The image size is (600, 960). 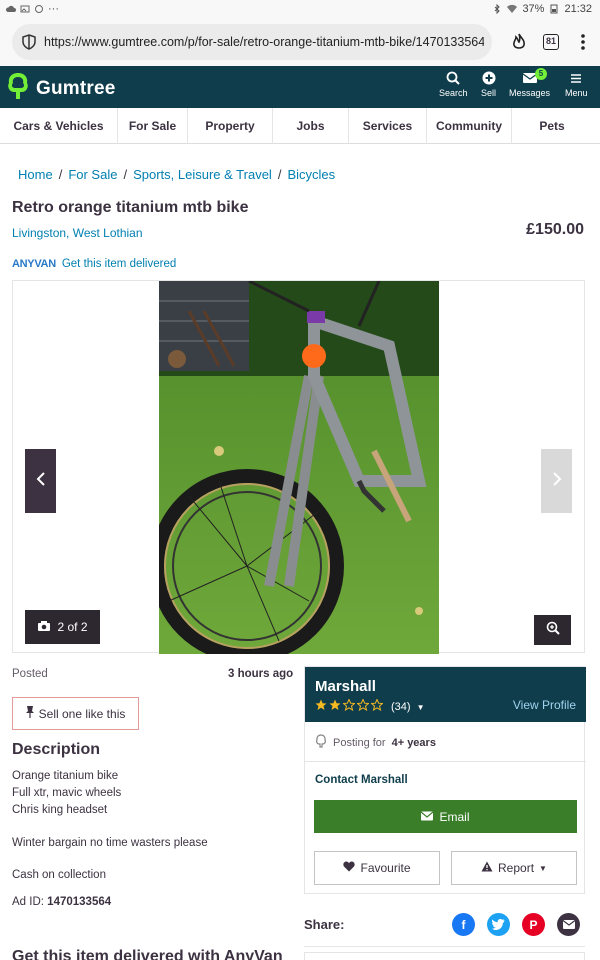 I want to click on gumtree-logo: Gumtree, so click(x=61, y=88).